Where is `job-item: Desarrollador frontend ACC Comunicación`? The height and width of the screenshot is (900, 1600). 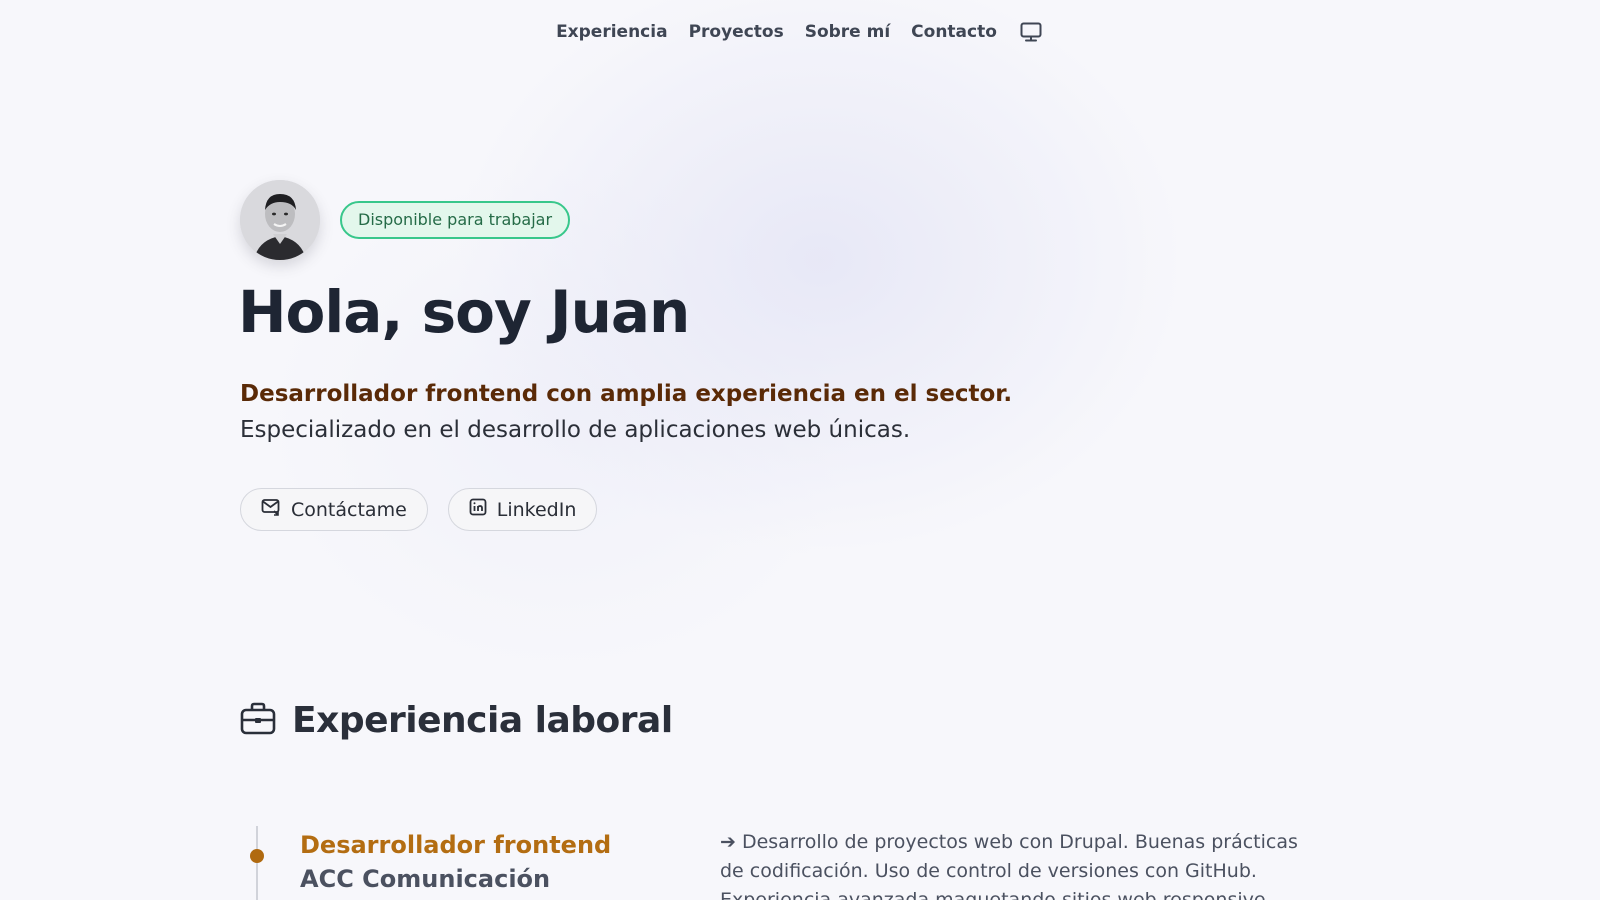 job-item: Desarrollador frontend ACC Comunicación is located at coordinates (455, 862).